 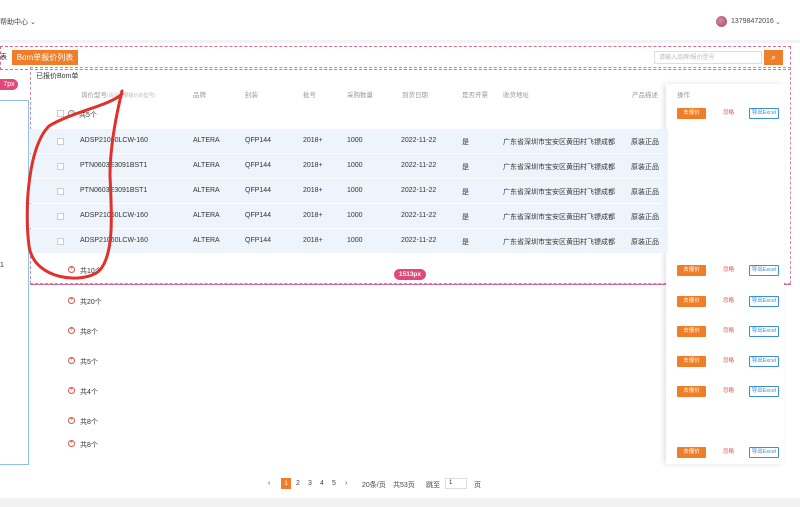 What do you see at coordinates (433, 485) in the screenshot?
I see `jump-label: 跳至` at bounding box center [433, 485].